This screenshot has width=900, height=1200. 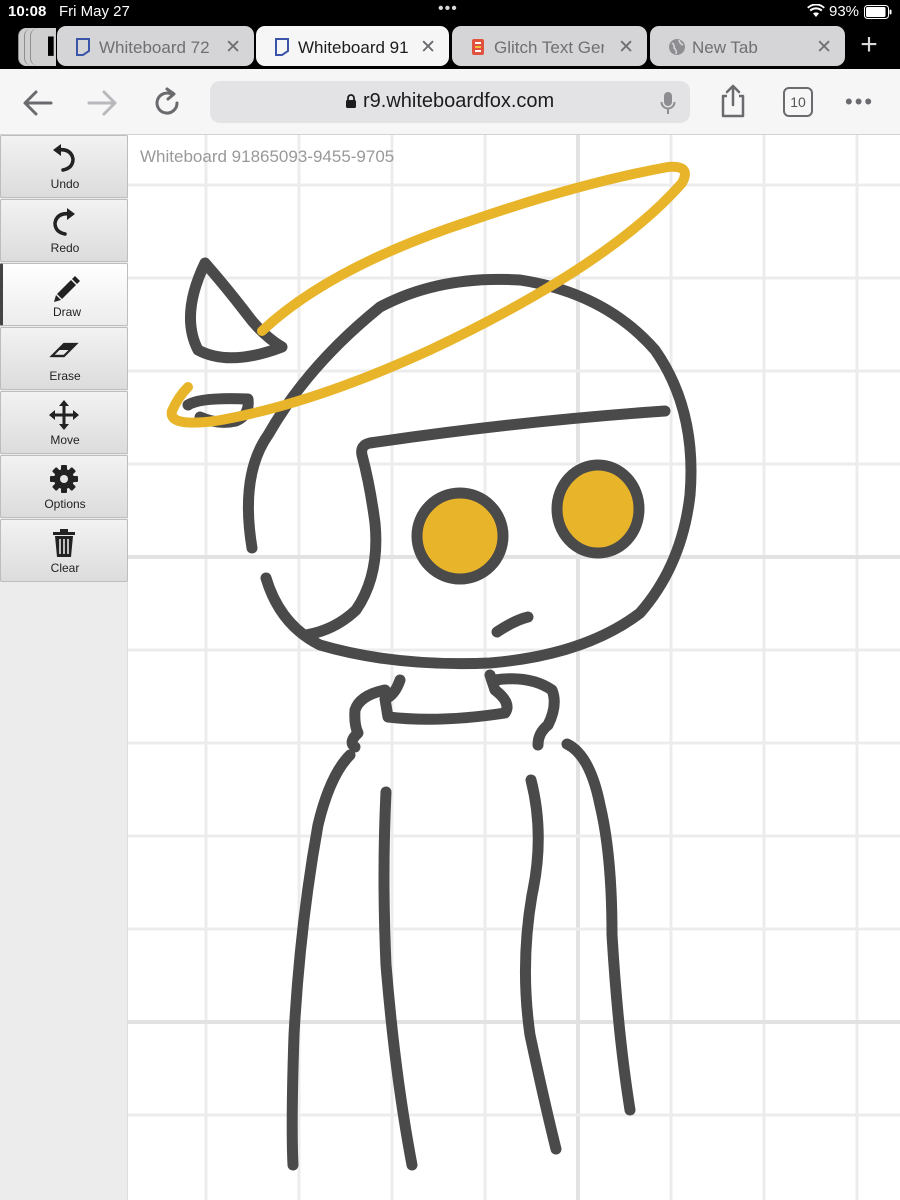 I want to click on tool-label: Undo, so click(x=65, y=184).